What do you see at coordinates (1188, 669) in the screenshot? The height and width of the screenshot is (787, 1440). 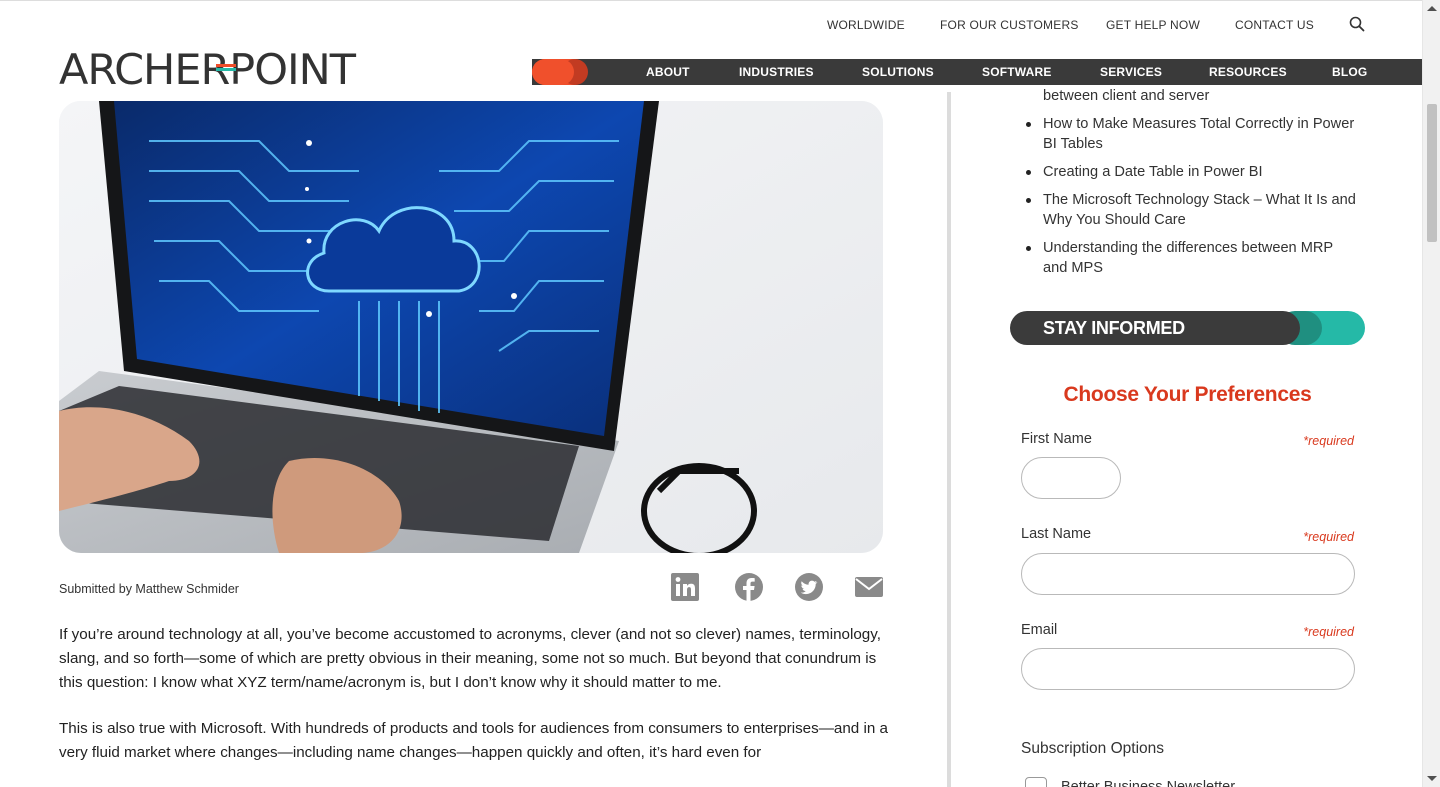 I see `email-field` at bounding box center [1188, 669].